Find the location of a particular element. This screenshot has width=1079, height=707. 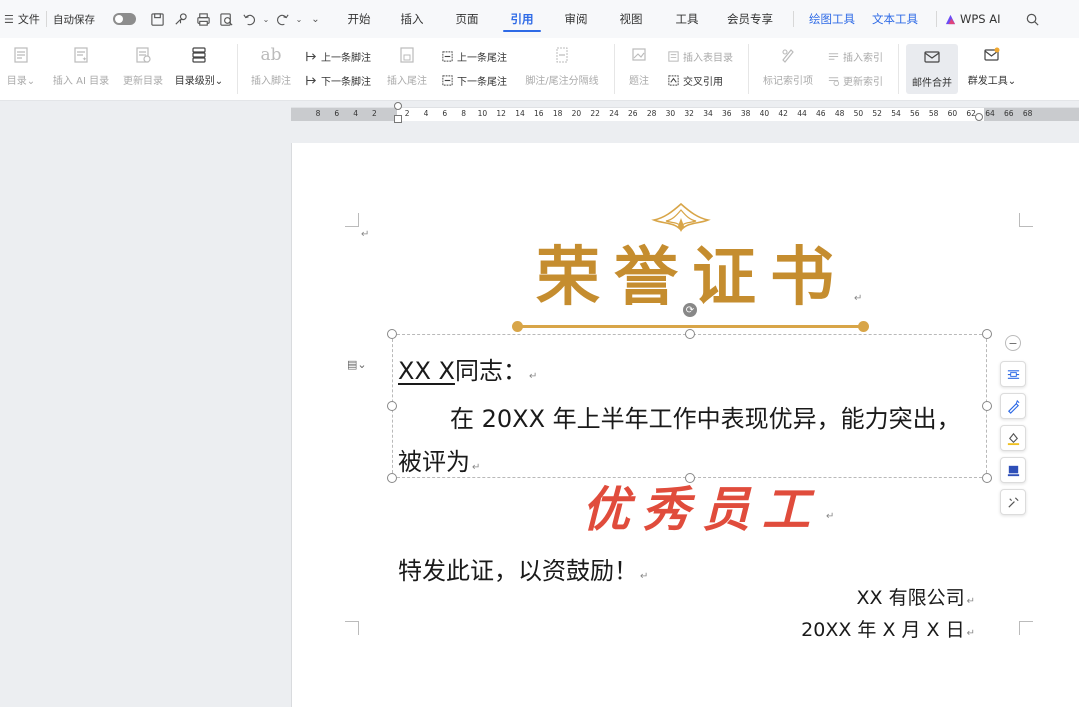

divider is located at coordinates (748, 69).